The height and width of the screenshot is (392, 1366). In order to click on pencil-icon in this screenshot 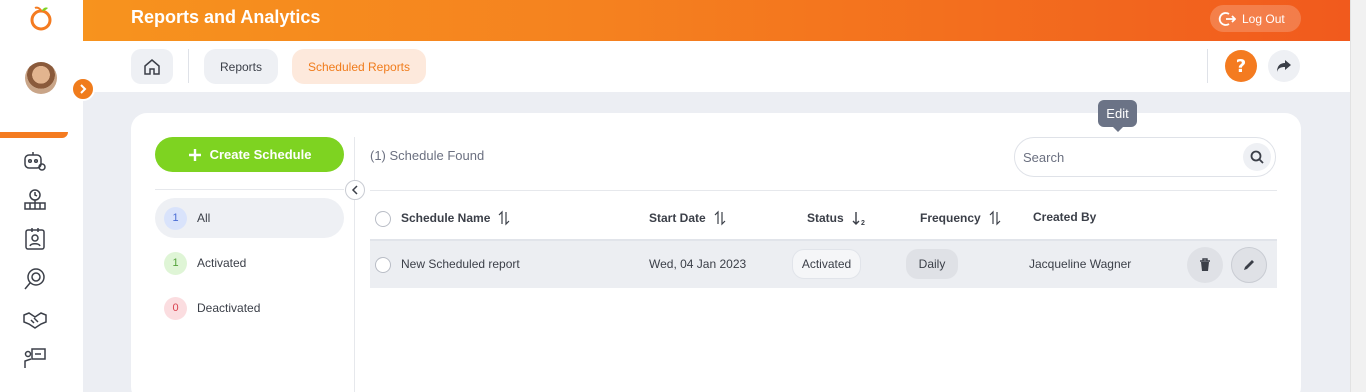, I will do `click(1249, 265)`.